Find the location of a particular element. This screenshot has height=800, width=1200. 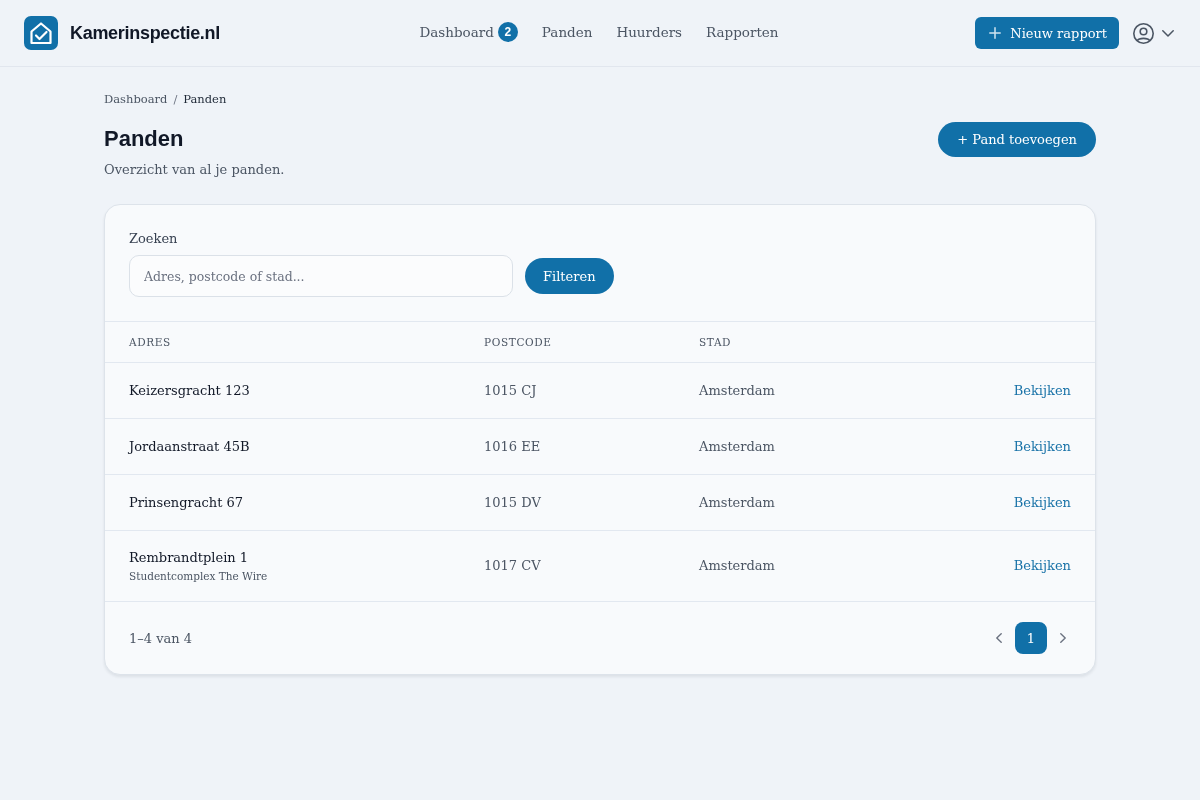

breadcrumb-link: Dashboard is located at coordinates (136, 99).